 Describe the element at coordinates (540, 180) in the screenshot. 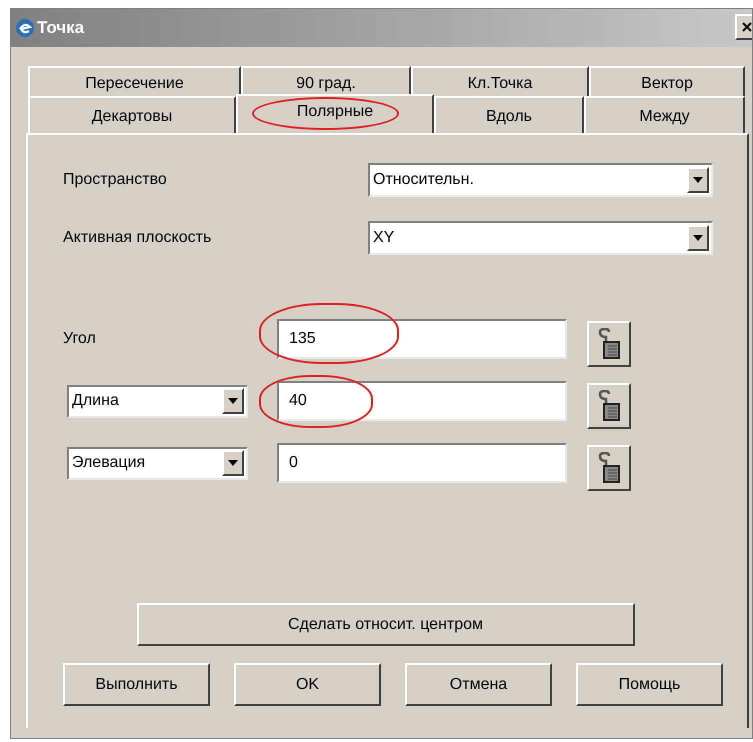

I see `dropdown: Относительн.` at that location.